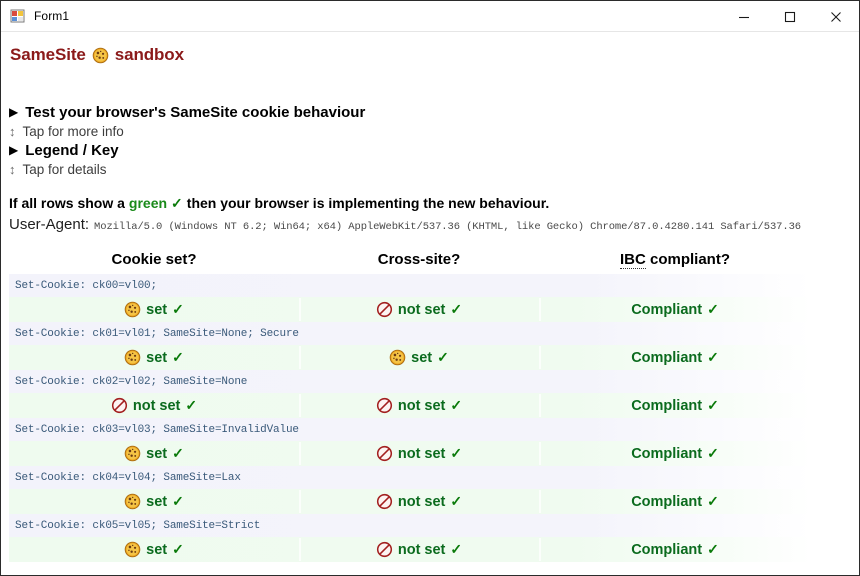 The width and height of the screenshot is (860, 576). Describe the element at coordinates (690, 259) in the screenshot. I see `ibc-compliant-text: compliant?` at that location.